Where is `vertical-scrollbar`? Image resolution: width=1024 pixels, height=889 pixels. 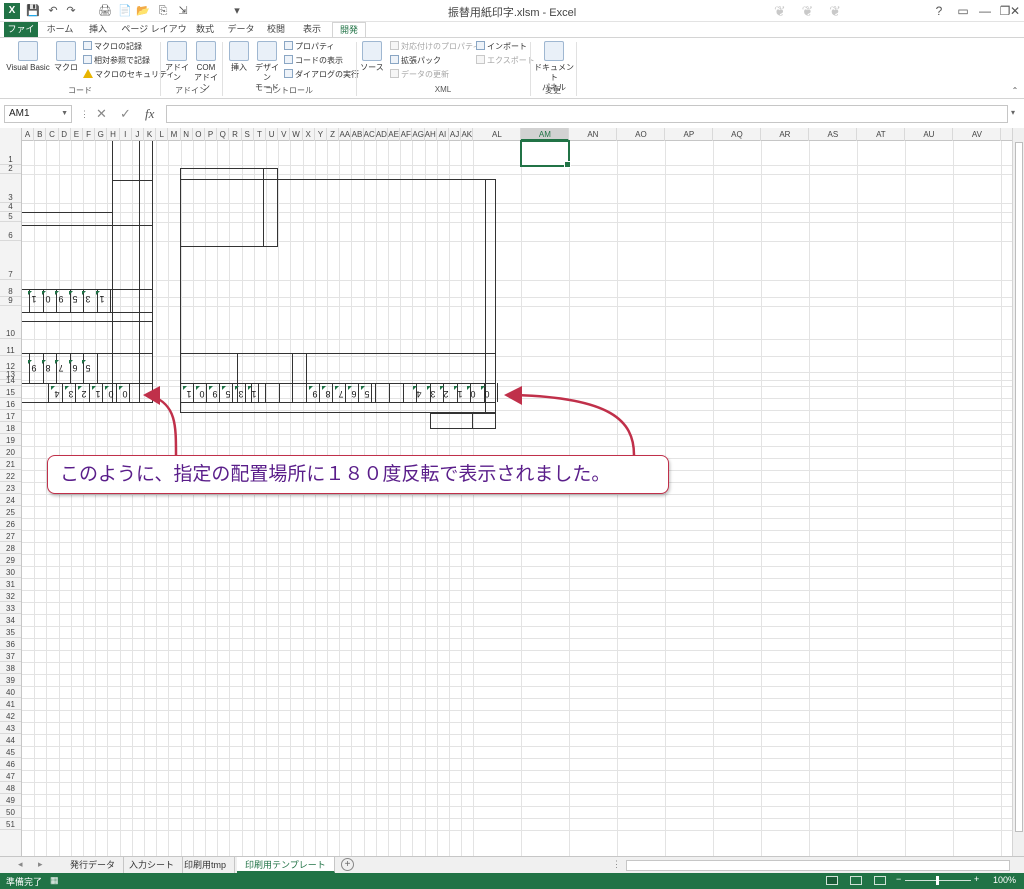 vertical-scrollbar is located at coordinates (1018, 492).